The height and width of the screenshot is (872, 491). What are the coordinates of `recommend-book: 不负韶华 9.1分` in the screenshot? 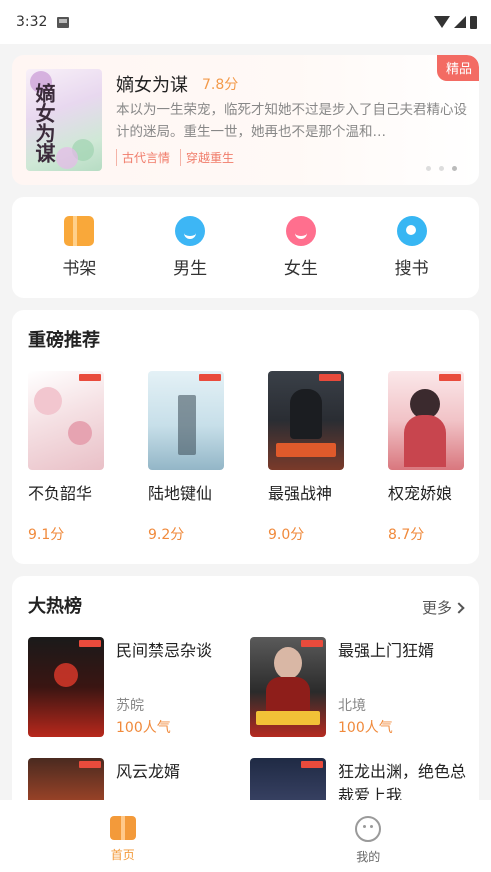 It's located at (66, 457).